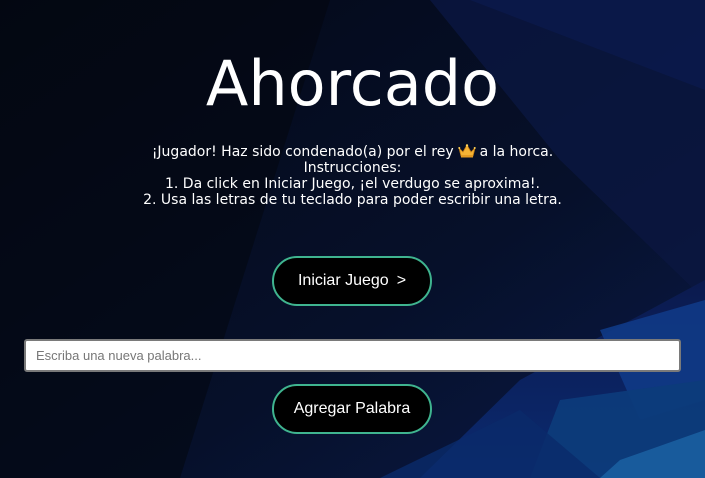 The image size is (705, 478). What do you see at coordinates (466, 151) in the screenshot?
I see `crown-icon` at bounding box center [466, 151].